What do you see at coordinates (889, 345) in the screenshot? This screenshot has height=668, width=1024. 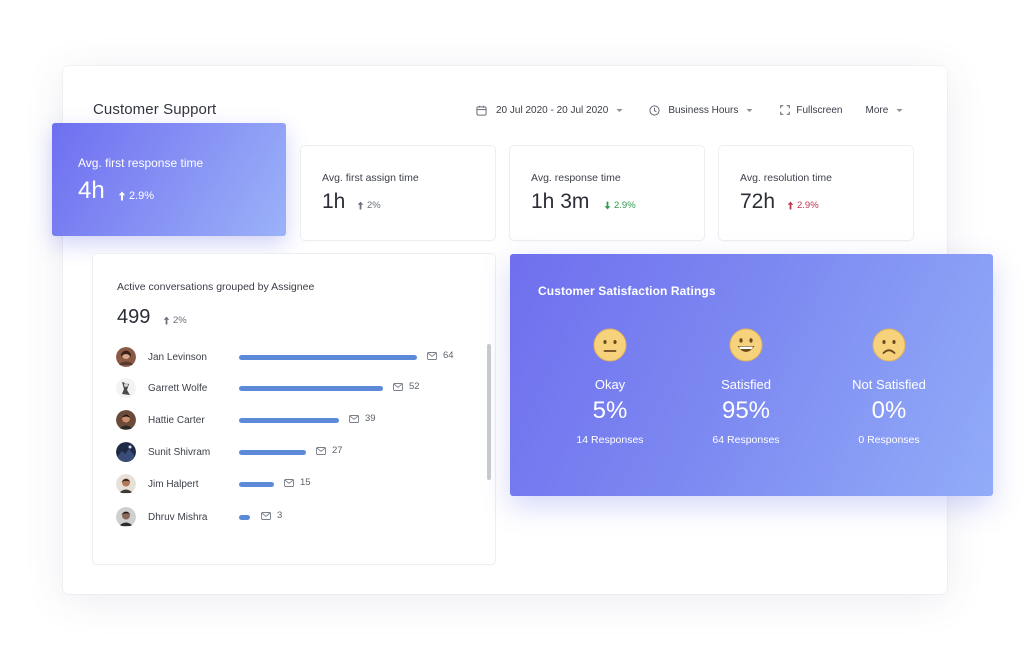 I see `frowning-face-icon` at bounding box center [889, 345].